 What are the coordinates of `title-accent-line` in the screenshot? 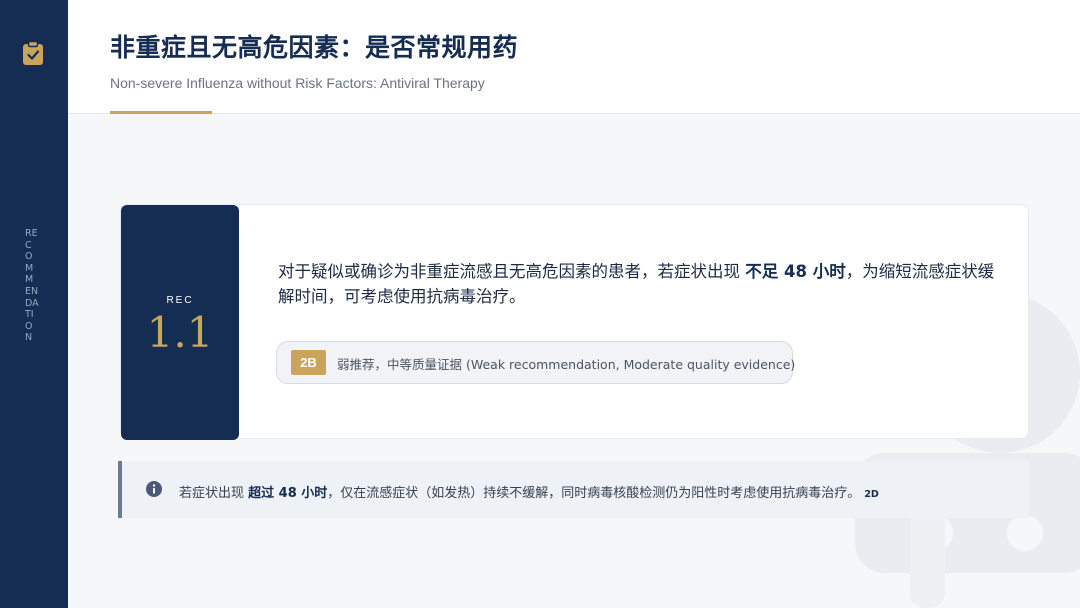 It's located at (161, 112).